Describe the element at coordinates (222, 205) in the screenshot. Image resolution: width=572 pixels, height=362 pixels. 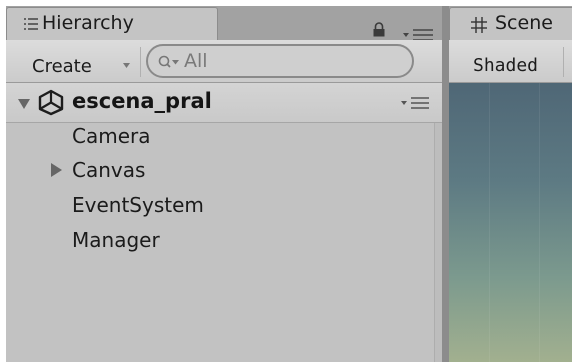
I see `hierarchy-item-eventsystem: EventSystem` at that location.